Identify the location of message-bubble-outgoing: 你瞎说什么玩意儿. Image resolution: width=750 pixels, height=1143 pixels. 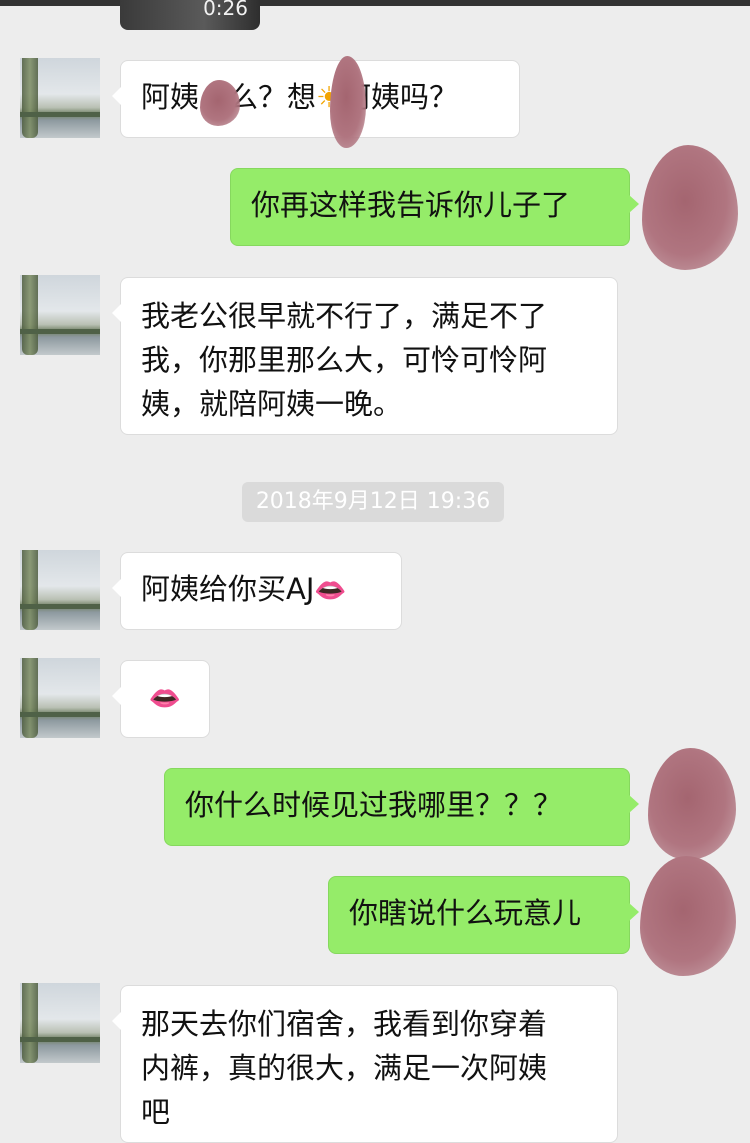
(483, 915).